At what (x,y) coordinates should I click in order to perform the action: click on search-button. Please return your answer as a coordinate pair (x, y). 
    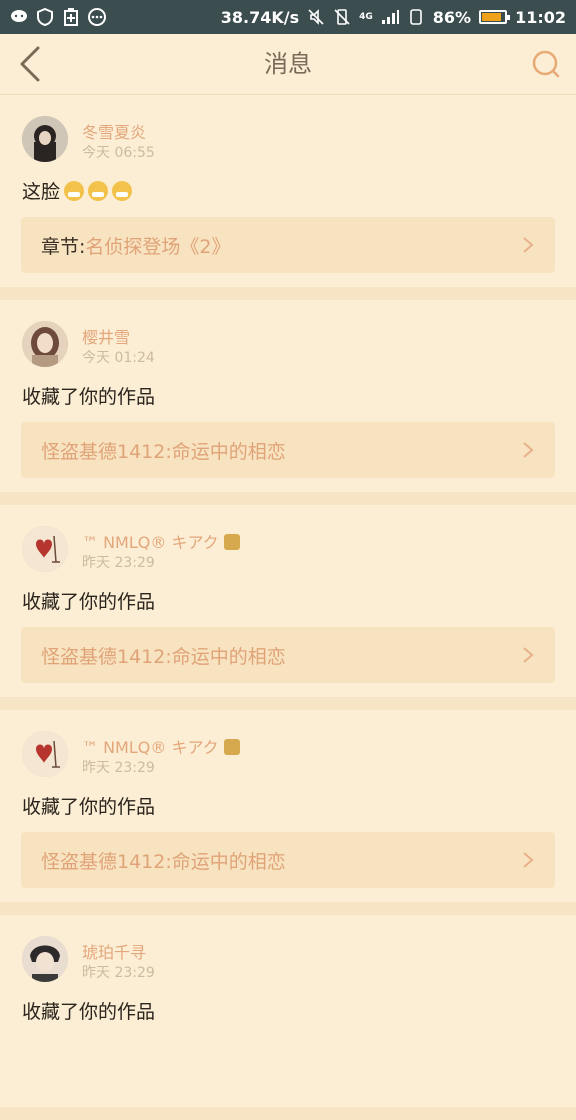
    Looking at the image, I should click on (546, 64).